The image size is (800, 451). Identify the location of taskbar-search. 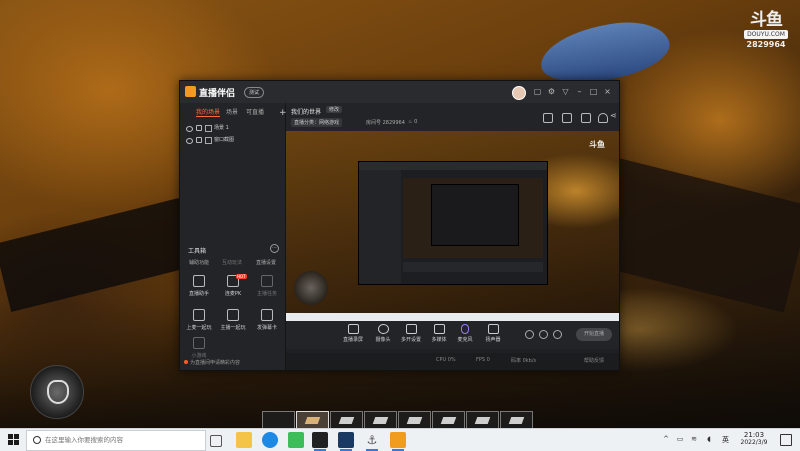
(116, 440).